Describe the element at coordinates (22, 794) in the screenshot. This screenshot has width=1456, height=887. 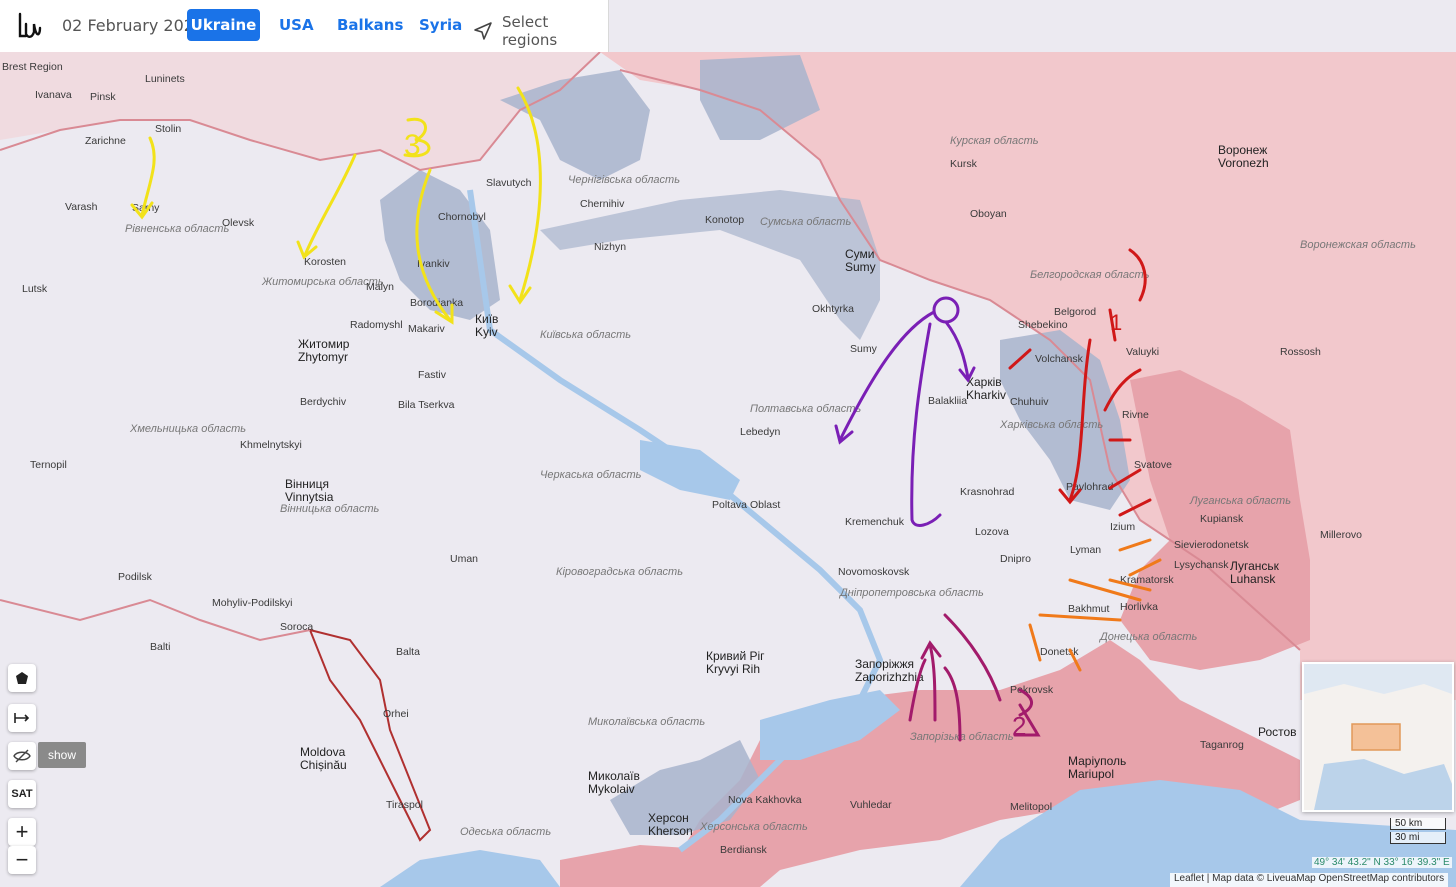
I see `satellite-toggle: SAT` at that location.